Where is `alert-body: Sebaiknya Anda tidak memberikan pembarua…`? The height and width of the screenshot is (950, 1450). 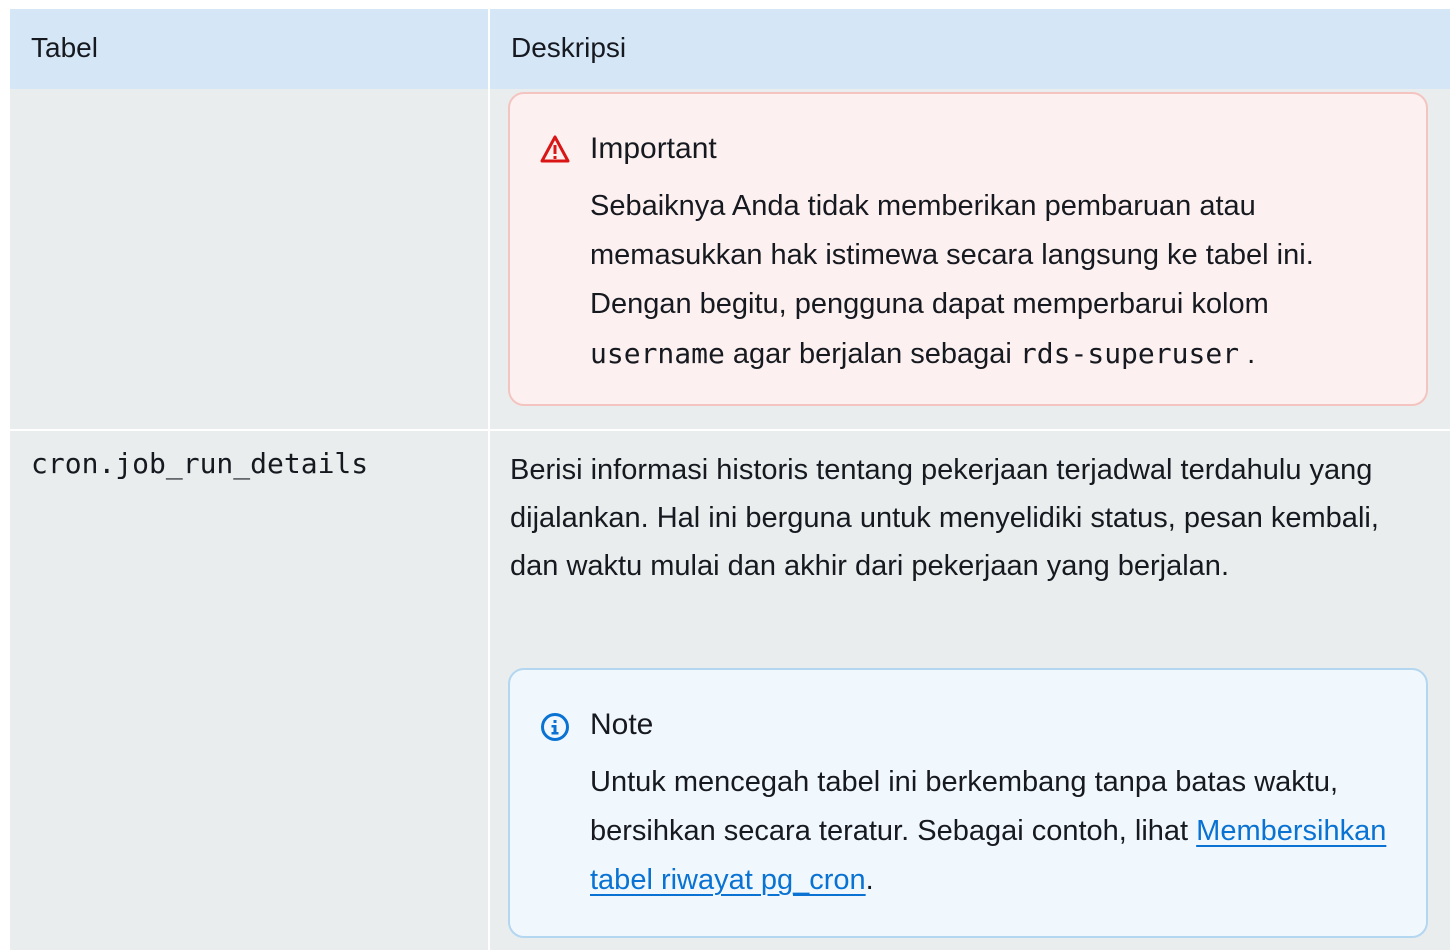 alert-body: Sebaiknya Anda tidak memberikan pembarua… is located at coordinates (1000, 280).